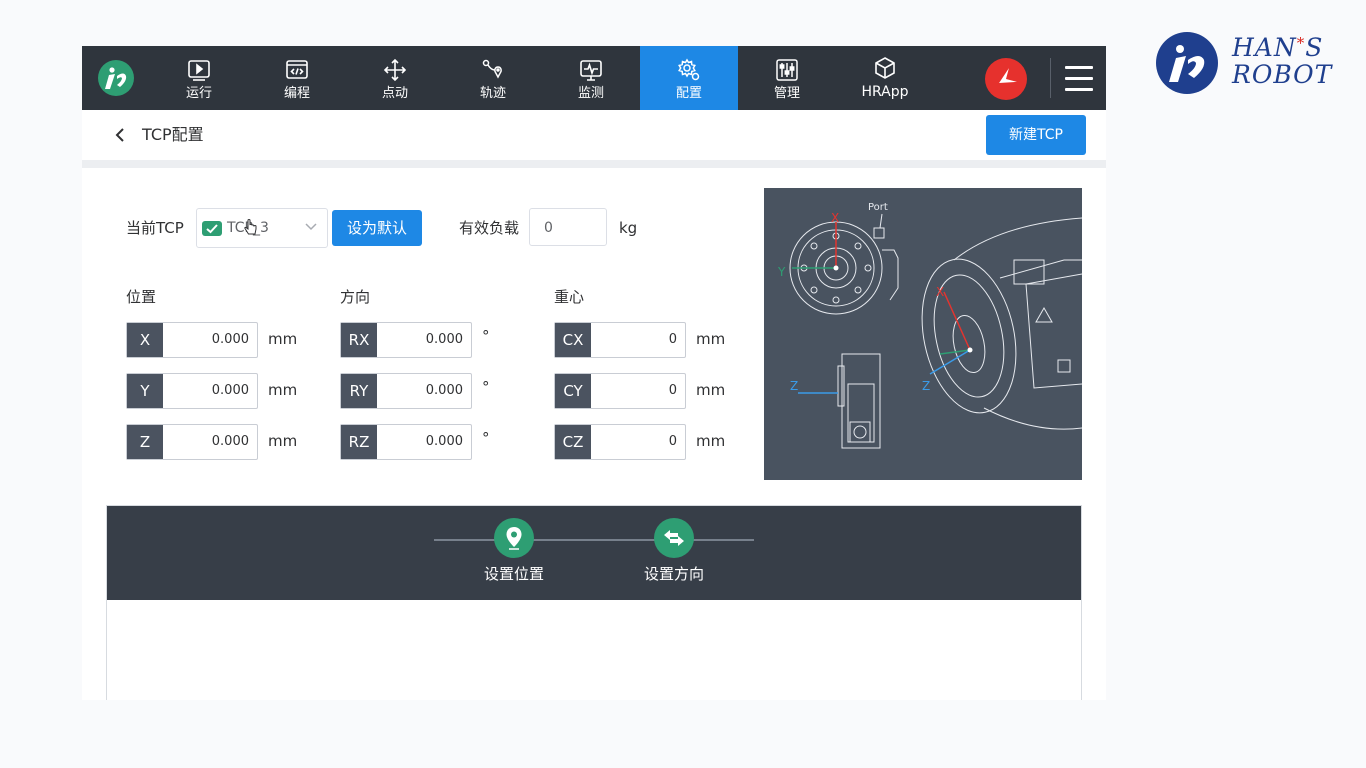  I want to click on nav-divider, so click(1050, 78).